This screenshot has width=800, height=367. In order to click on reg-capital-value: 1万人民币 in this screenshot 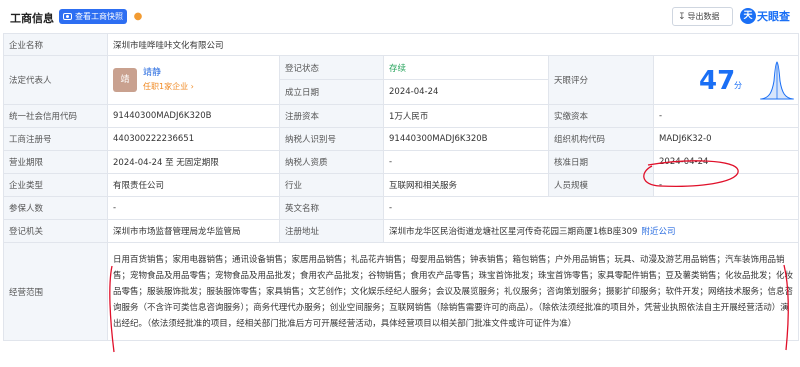, I will do `click(466, 116)`.